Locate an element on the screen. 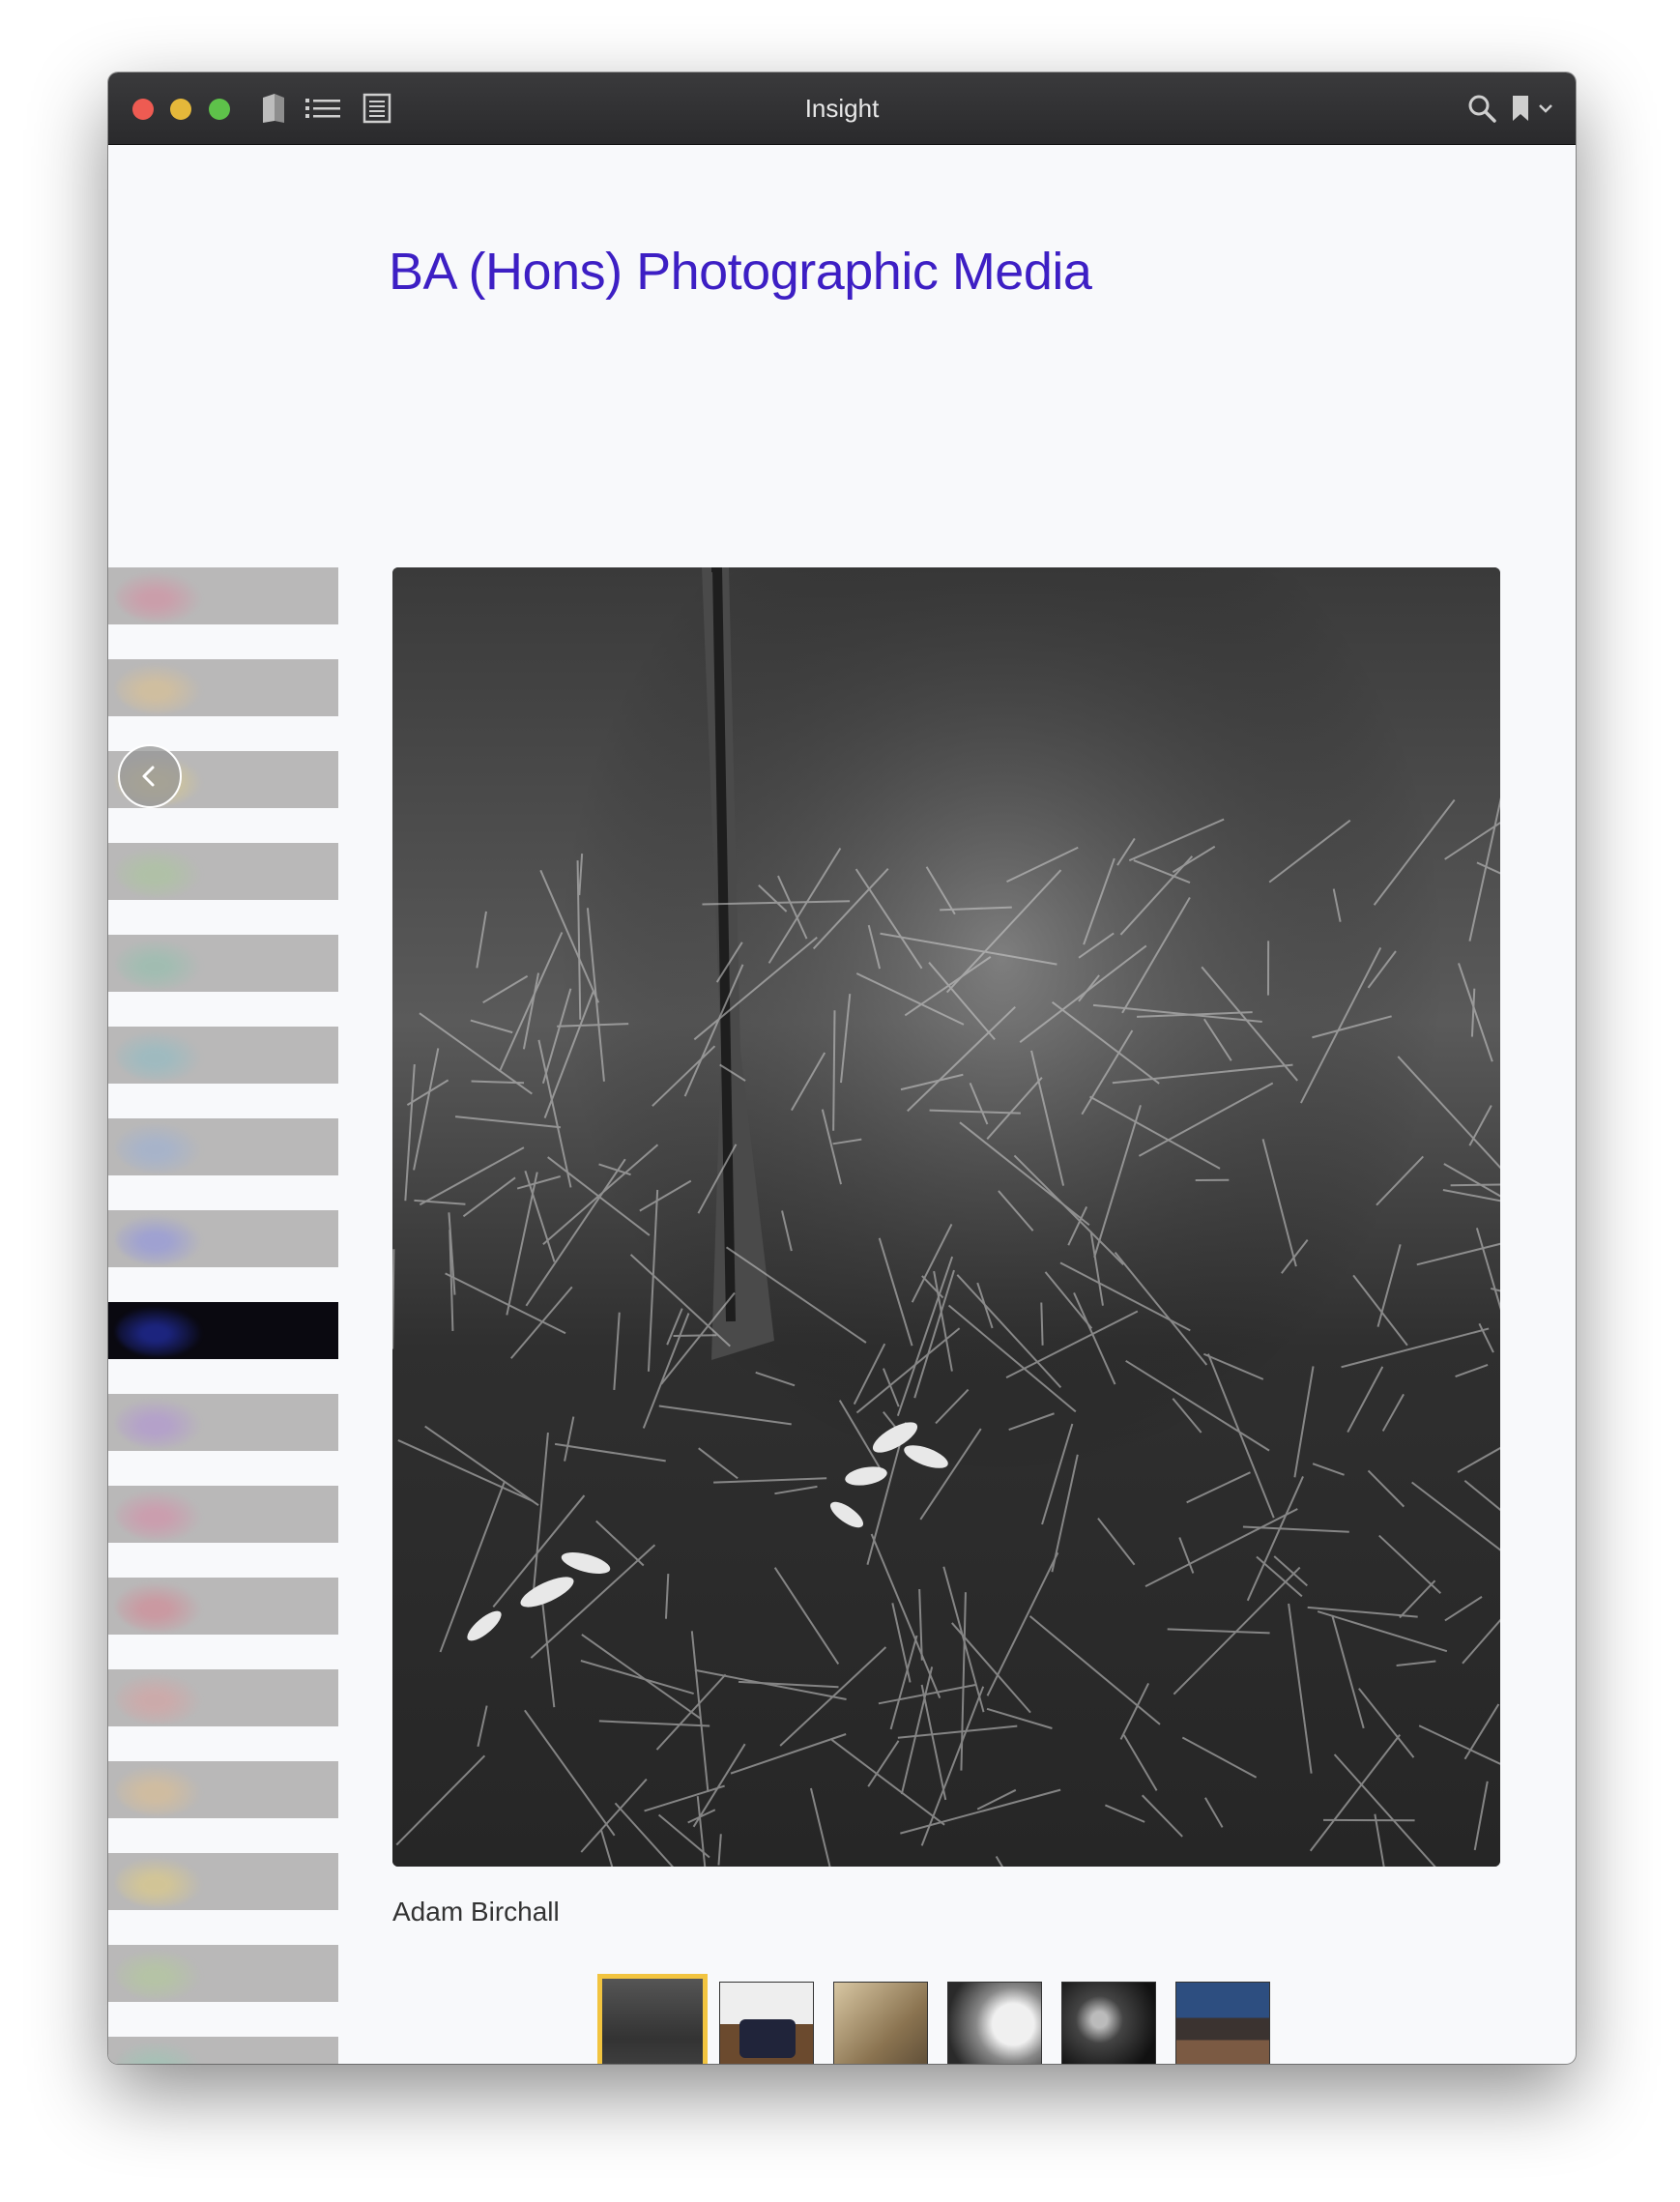 This screenshot has height=2202, width=1680. previous-image-button is located at coordinates (150, 776).